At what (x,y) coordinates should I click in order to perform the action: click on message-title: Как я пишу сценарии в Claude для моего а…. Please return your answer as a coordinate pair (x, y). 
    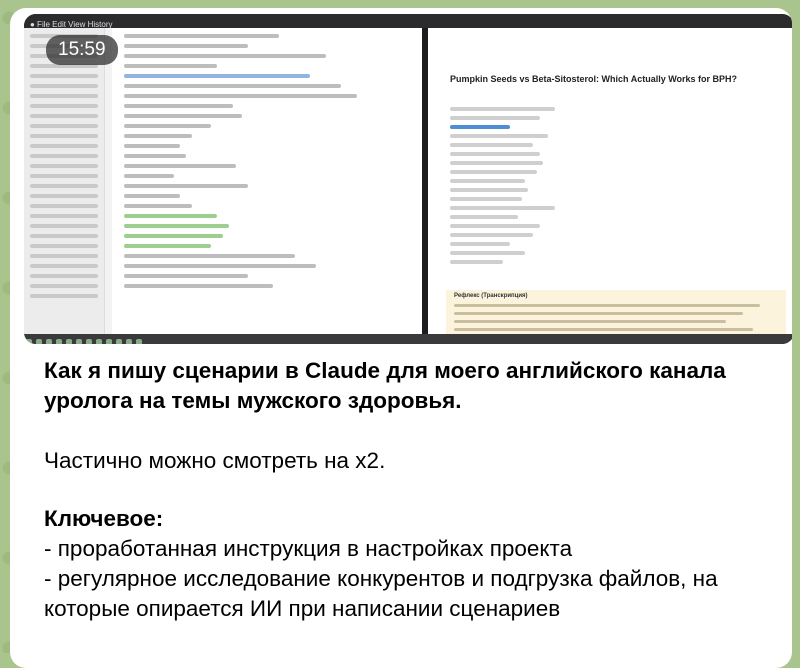
    Looking at the image, I should click on (385, 385).